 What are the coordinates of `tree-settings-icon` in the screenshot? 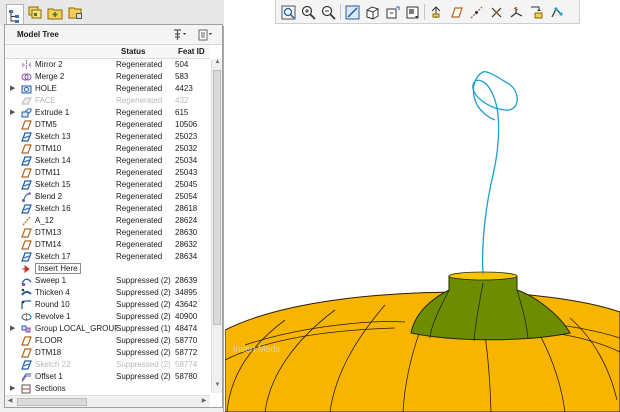 It's located at (180, 35).